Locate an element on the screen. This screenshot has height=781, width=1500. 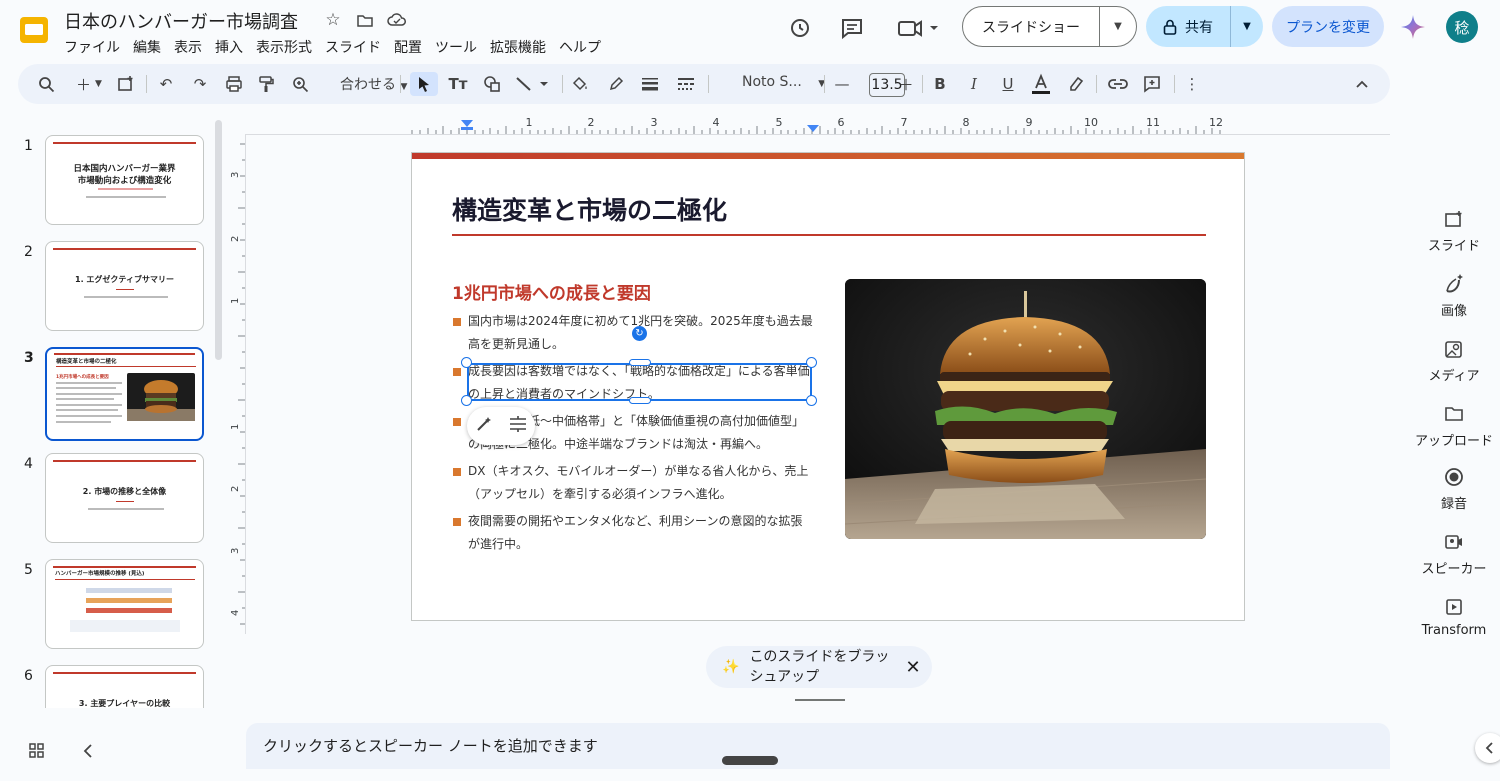
speaker-notes-placeholder: クリックするとスピーカー ノートを追加できます is located at coordinates (430, 745).